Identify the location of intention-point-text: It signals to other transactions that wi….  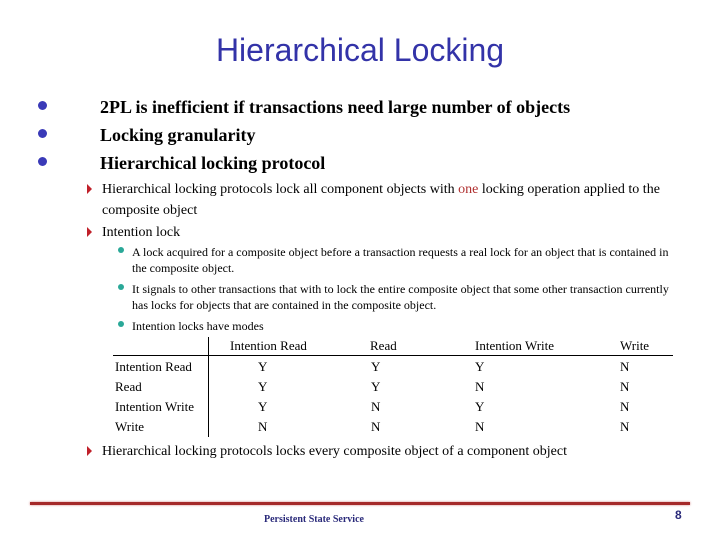
(400, 297).